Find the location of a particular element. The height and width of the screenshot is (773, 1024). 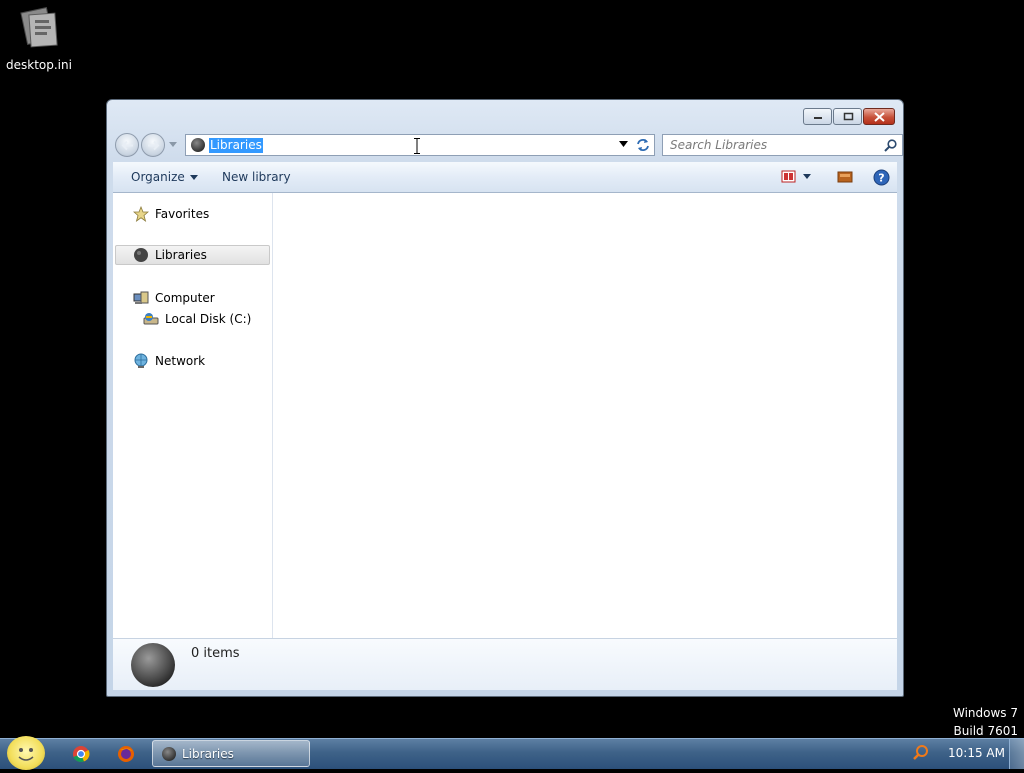

refresh-button is located at coordinates (643, 145).